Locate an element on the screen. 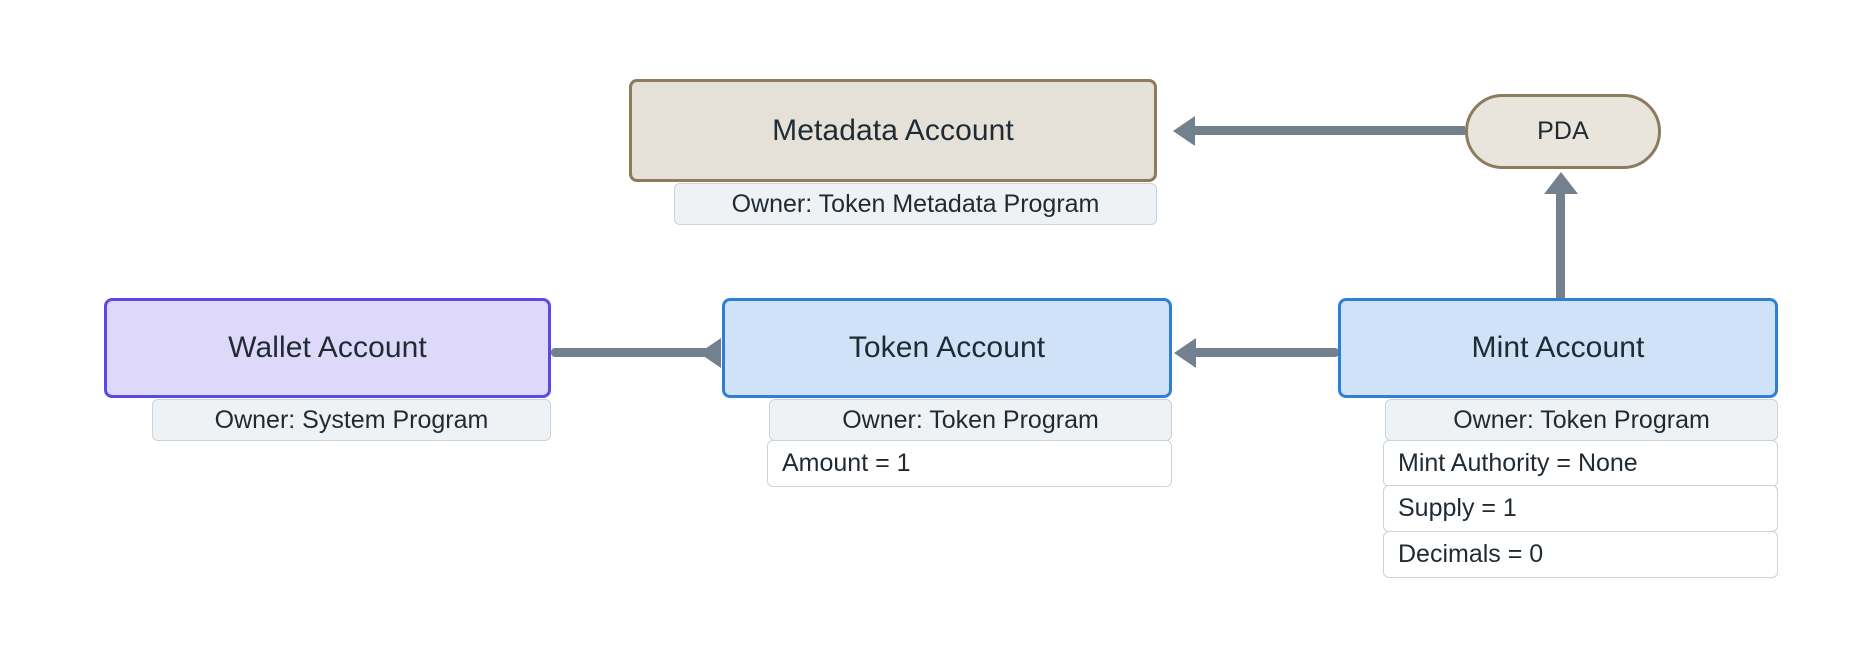 Image resolution: width=1860 pixels, height=672 pixels. attr-row: Owner: System Program is located at coordinates (351, 420).